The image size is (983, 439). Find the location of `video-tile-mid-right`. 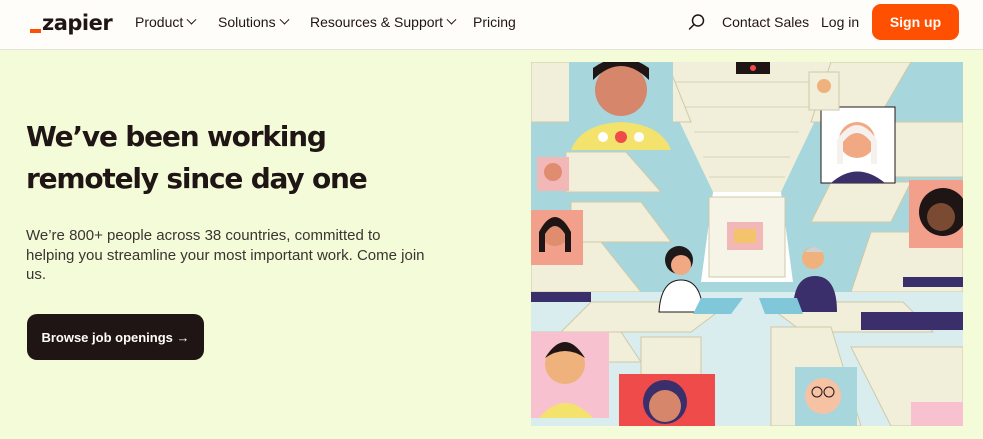

video-tile-mid-right is located at coordinates (936, 214).